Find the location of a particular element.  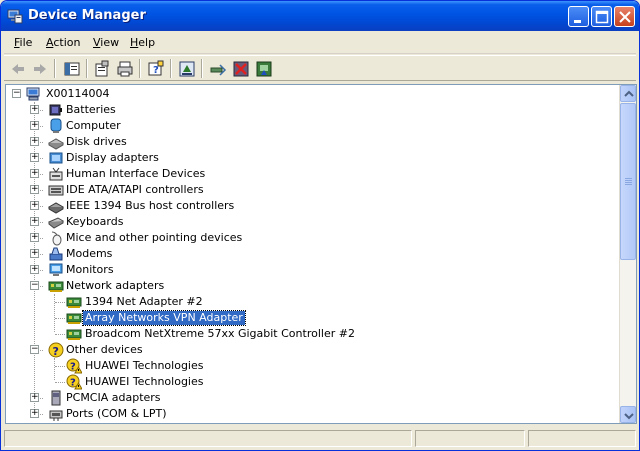

tree-item-label: IDE ATA/ATAPI controllers is located at coordinates (135, 189).